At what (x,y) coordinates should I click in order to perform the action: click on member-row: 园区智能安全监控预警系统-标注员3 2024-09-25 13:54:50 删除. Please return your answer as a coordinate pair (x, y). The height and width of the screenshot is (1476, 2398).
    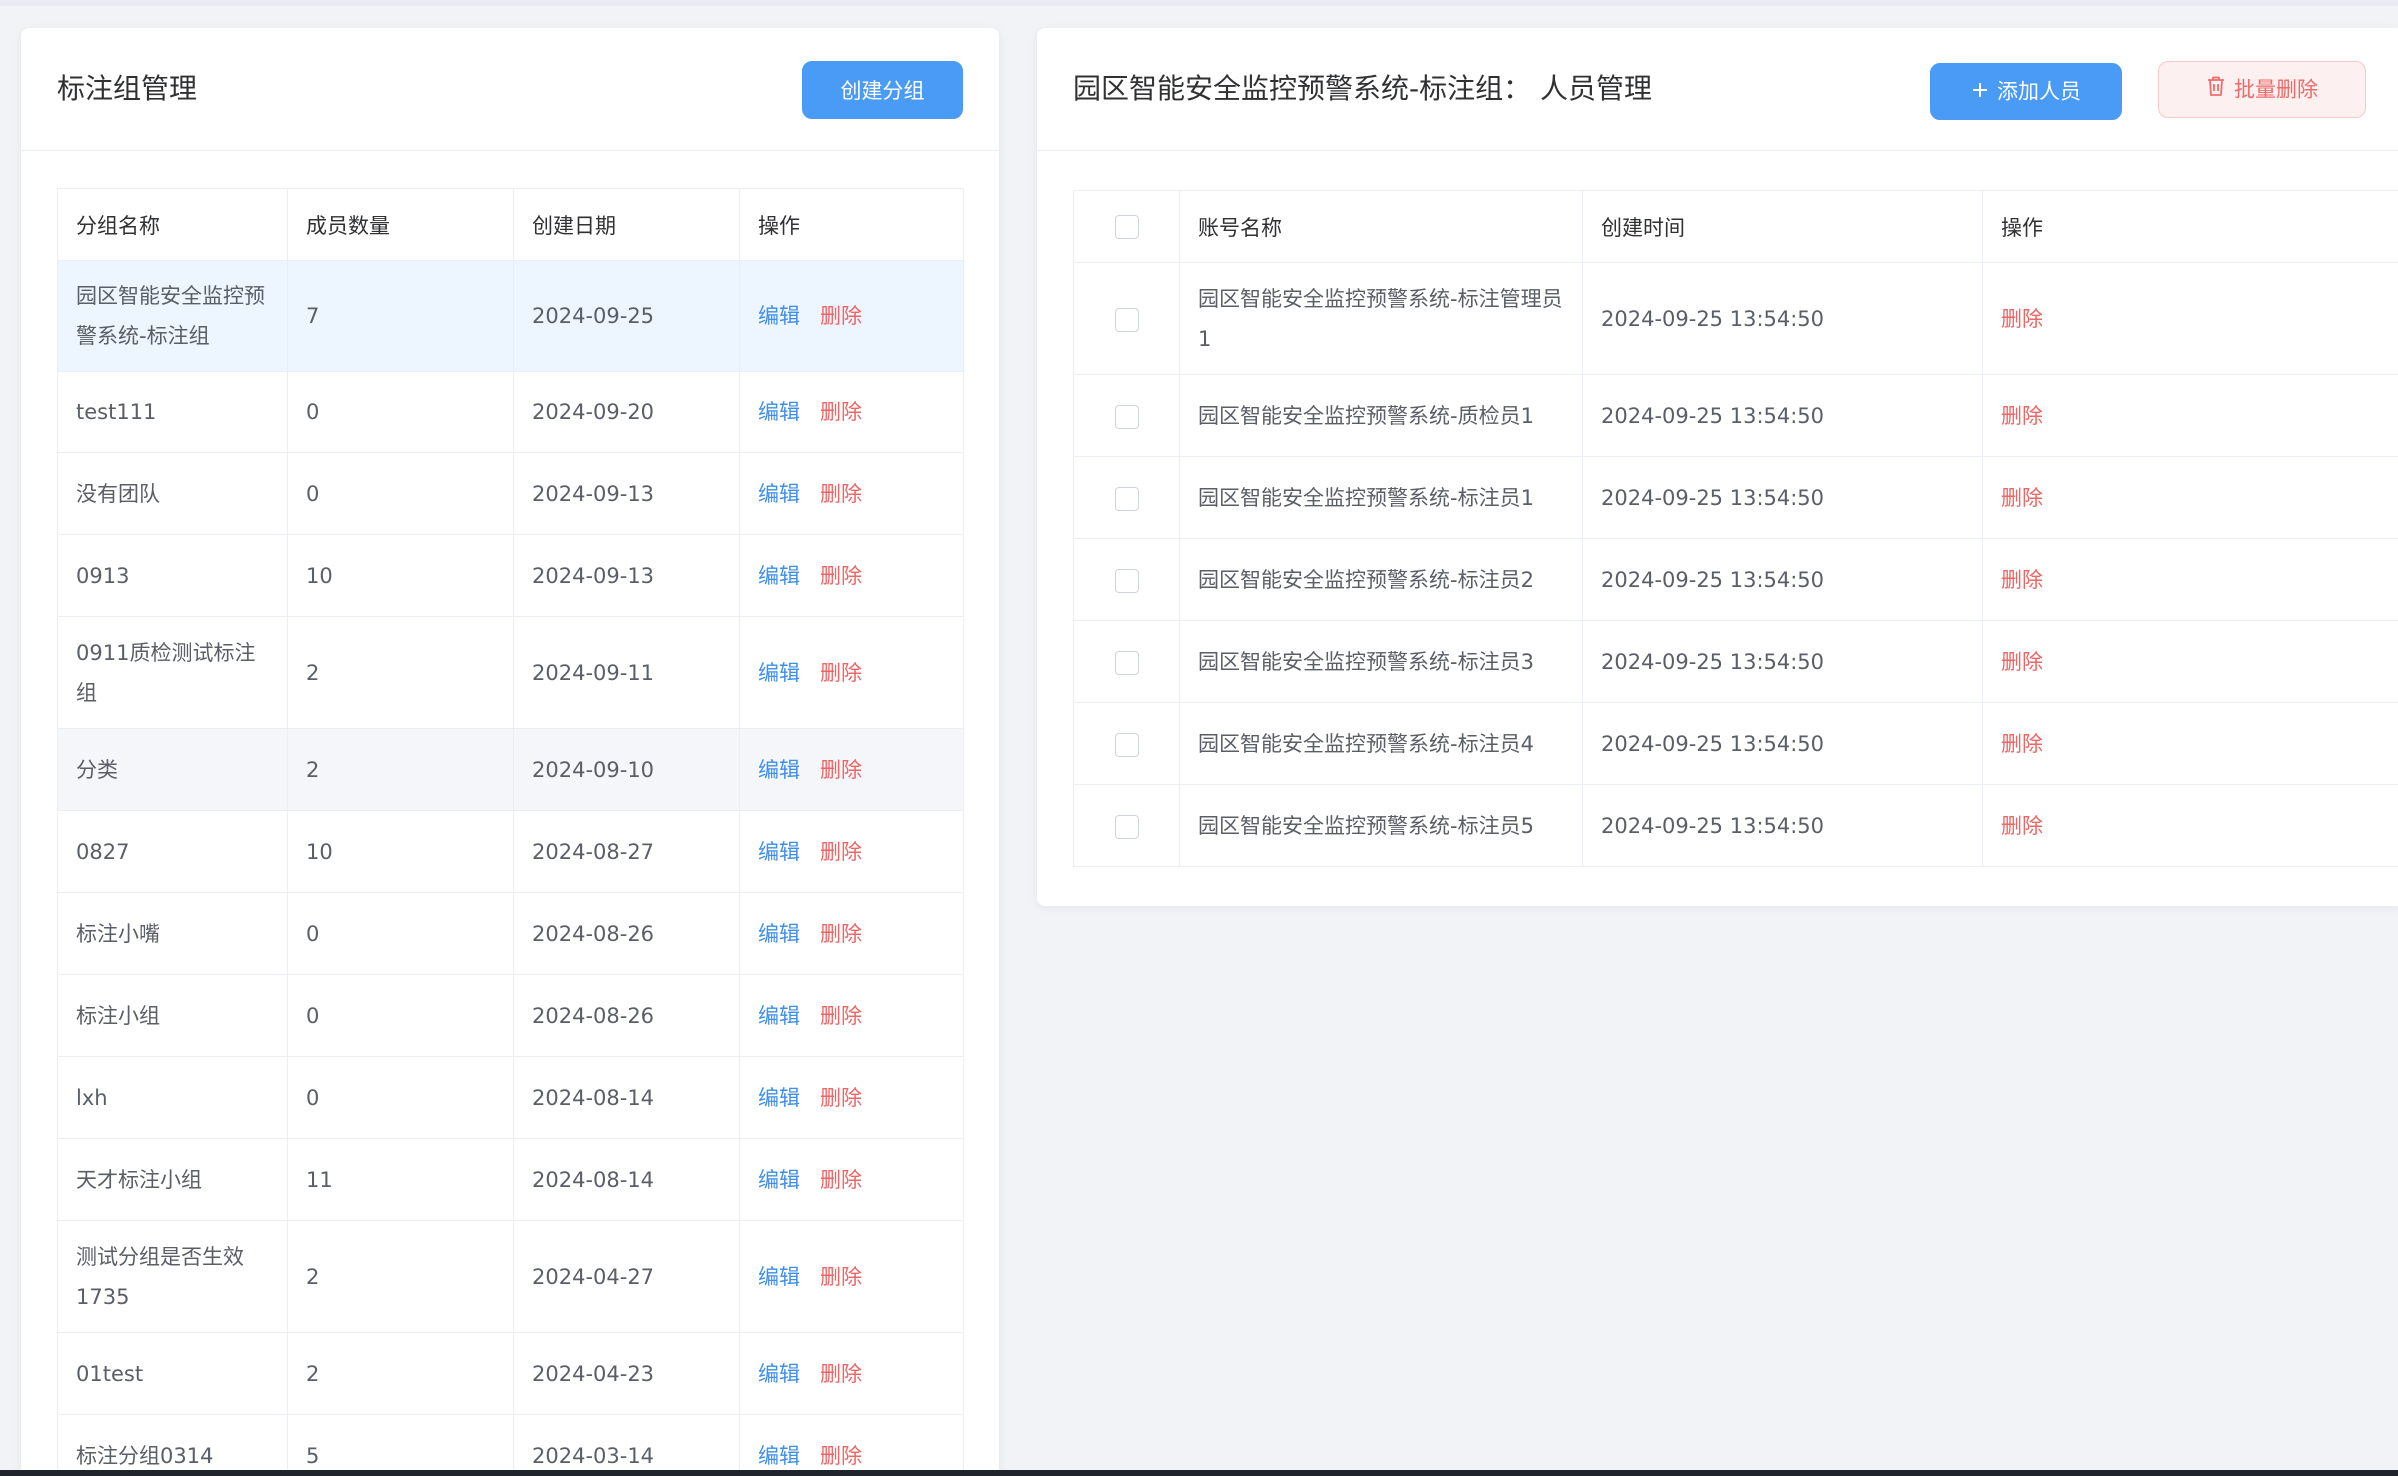
    Looking at the image, I should click on (1735, 661).